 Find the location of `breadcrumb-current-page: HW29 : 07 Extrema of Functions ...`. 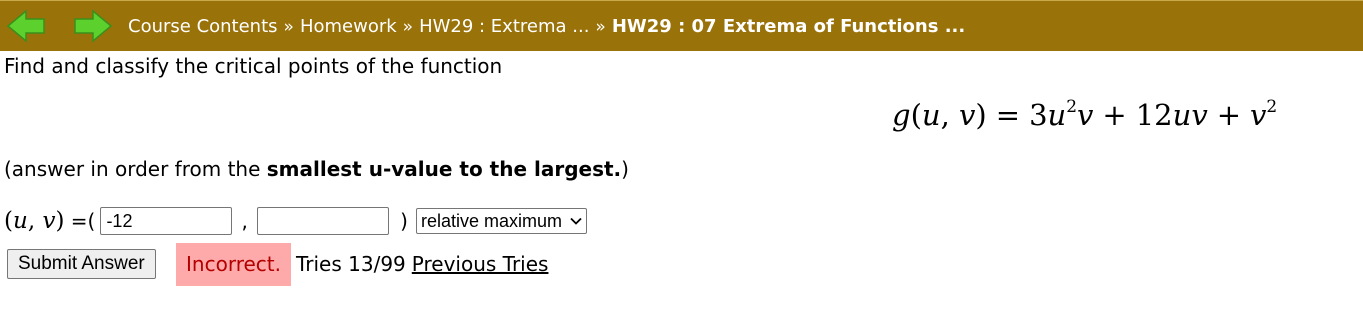

breadcrumb-current-page: HW29 : 07 Extrema of Functions ... is located at coordinates (788, 26).